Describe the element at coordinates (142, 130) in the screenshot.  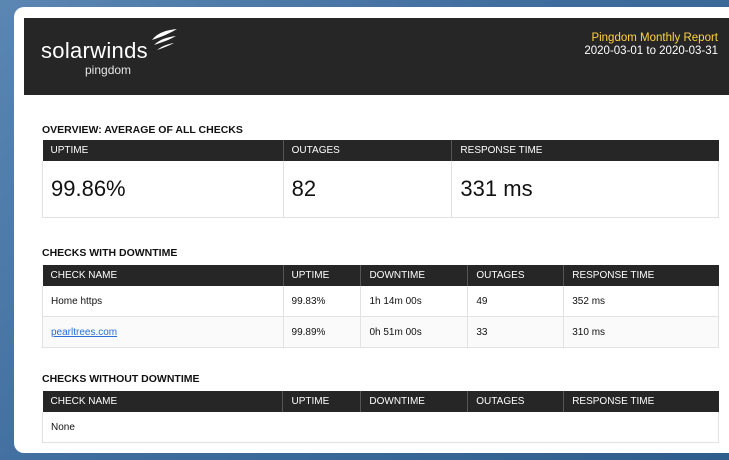
I see `overview-section-title: OVERVIEW: AVERAGE OF ALL CHECKS` at that location.